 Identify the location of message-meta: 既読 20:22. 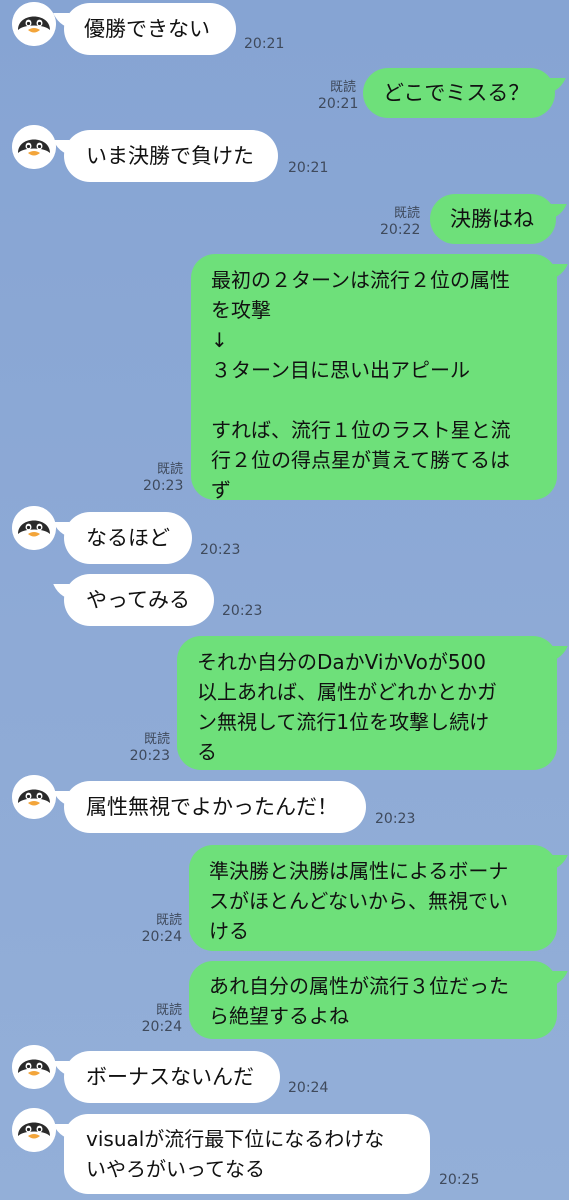
(400, 222).